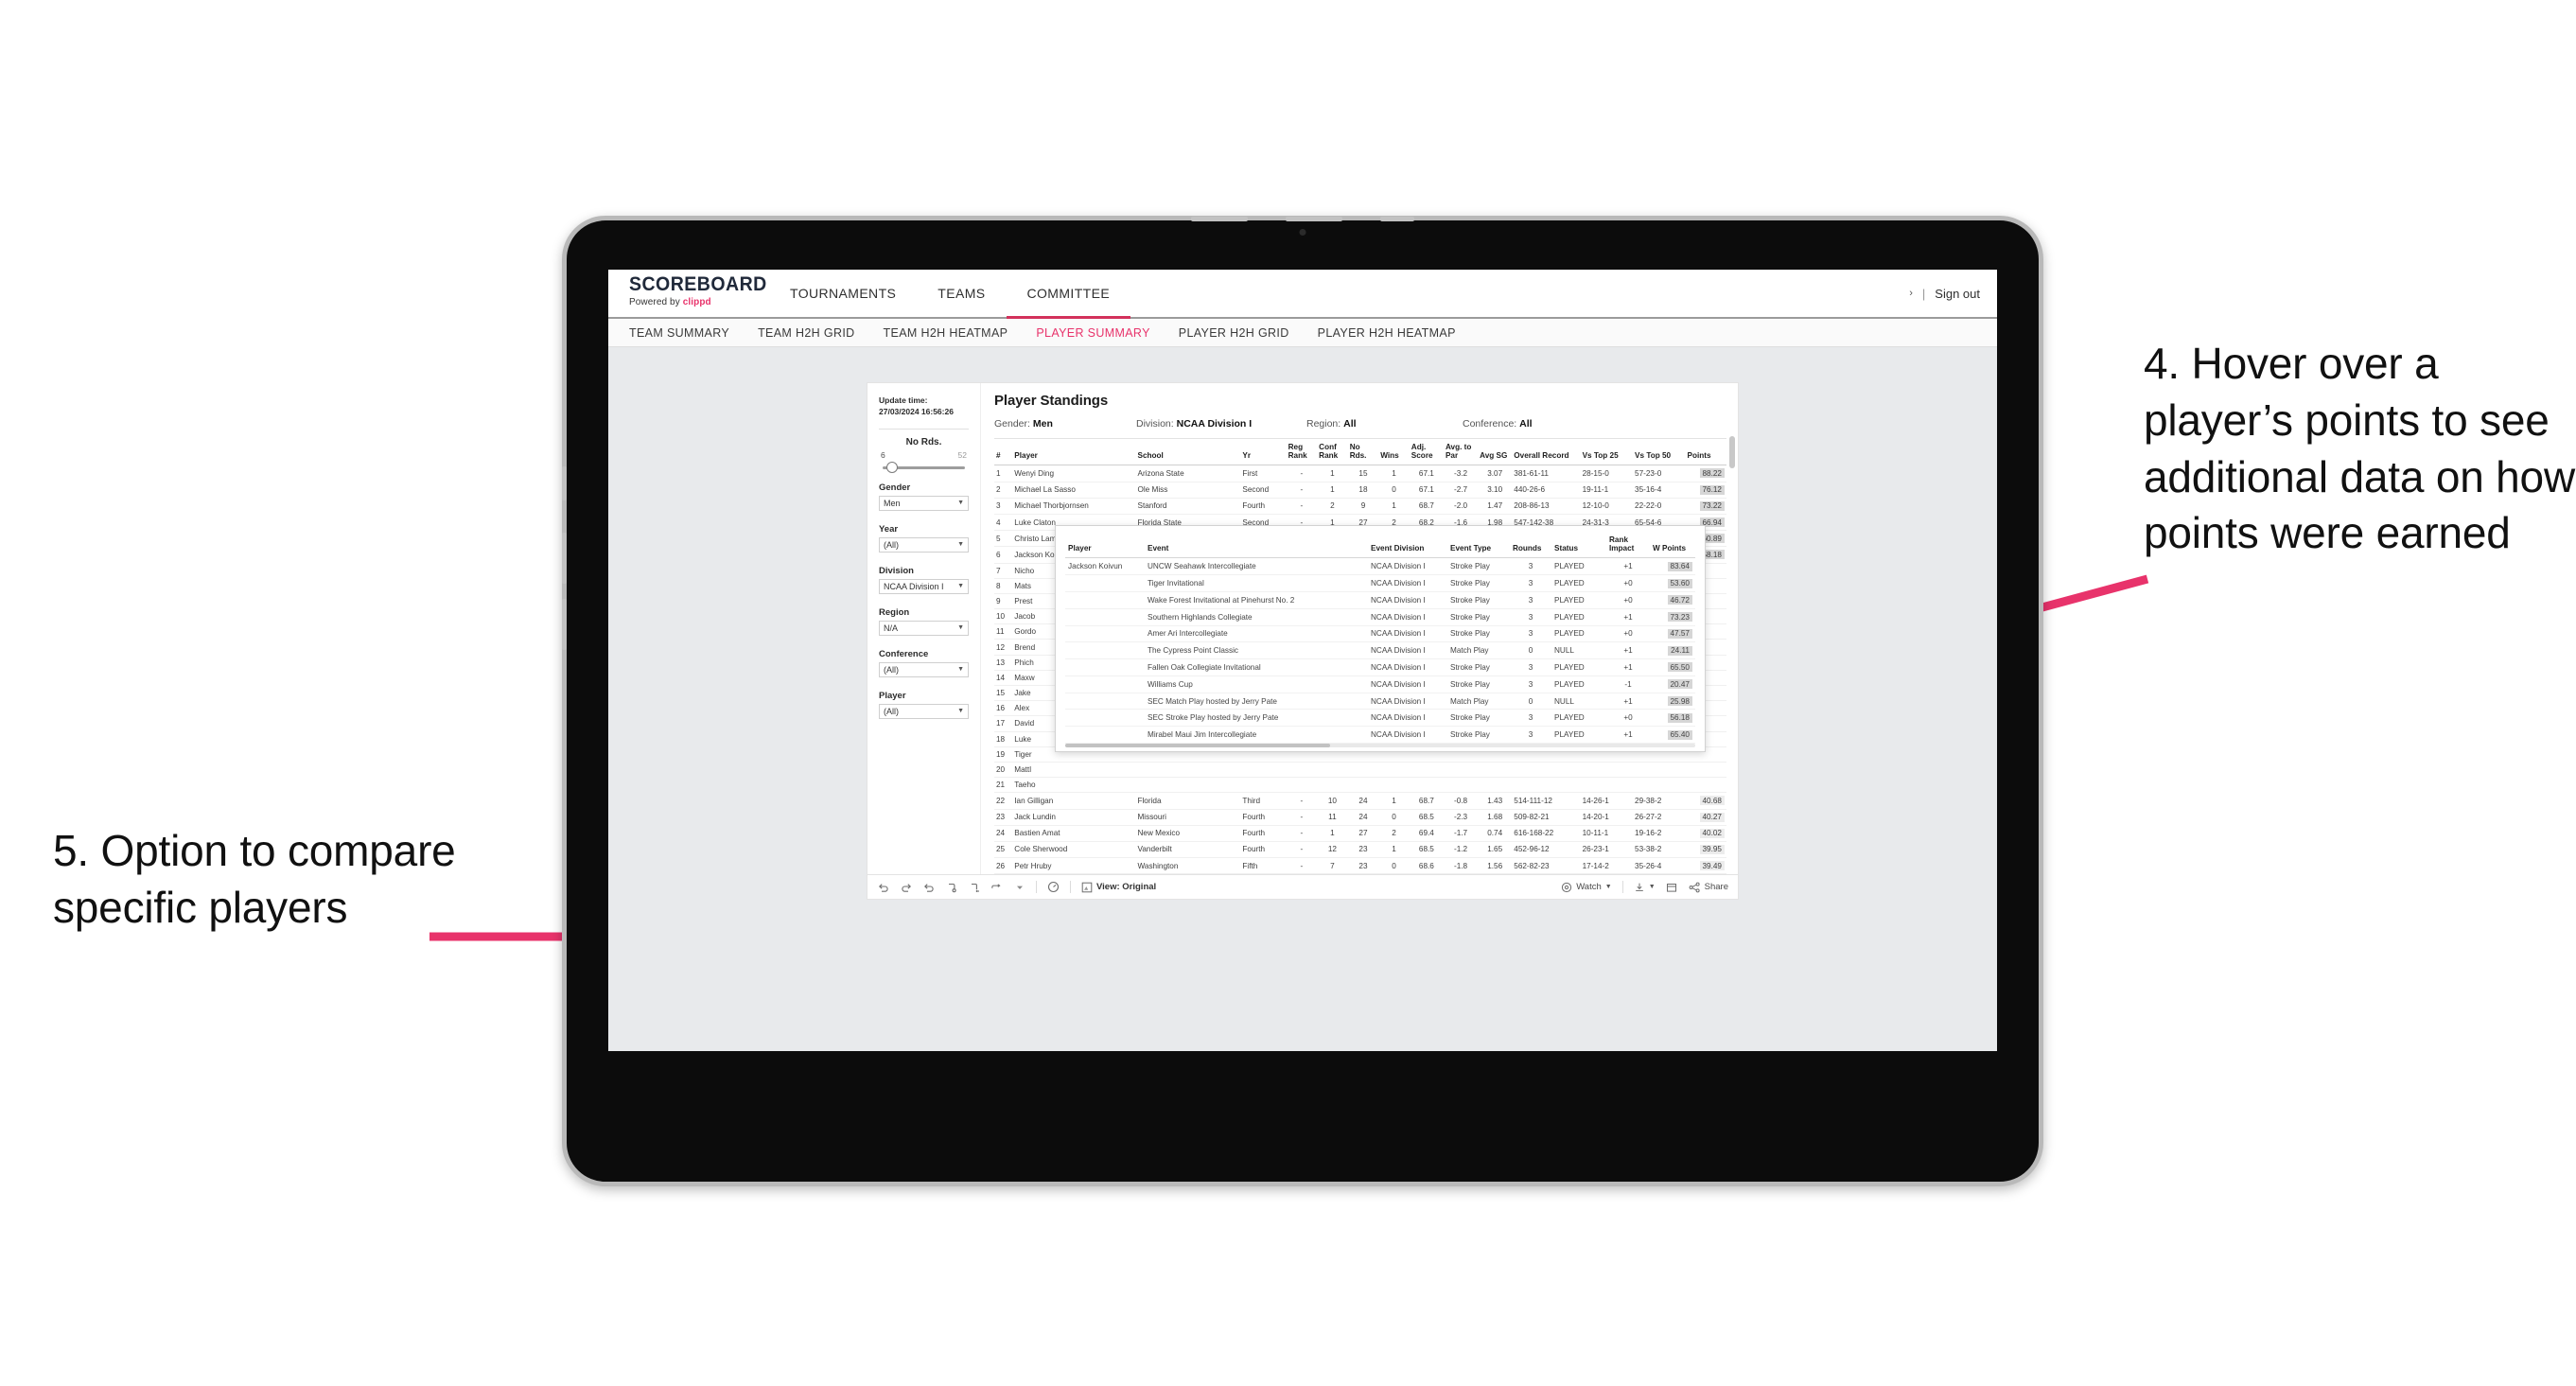  I want to click on col-no-rds: No Rds., so click(1363, 452).